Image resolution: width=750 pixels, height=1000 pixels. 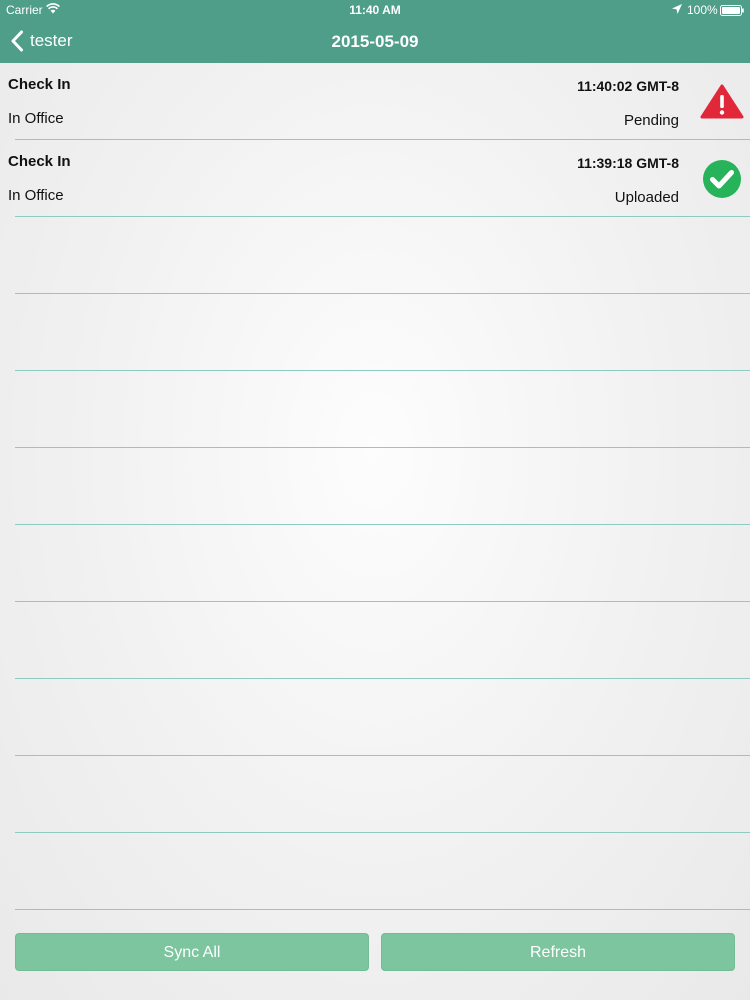 What do you see at coordinates (722, 101) in the screenshot?
I see `warning-icon` at bounding box center [722, 101].